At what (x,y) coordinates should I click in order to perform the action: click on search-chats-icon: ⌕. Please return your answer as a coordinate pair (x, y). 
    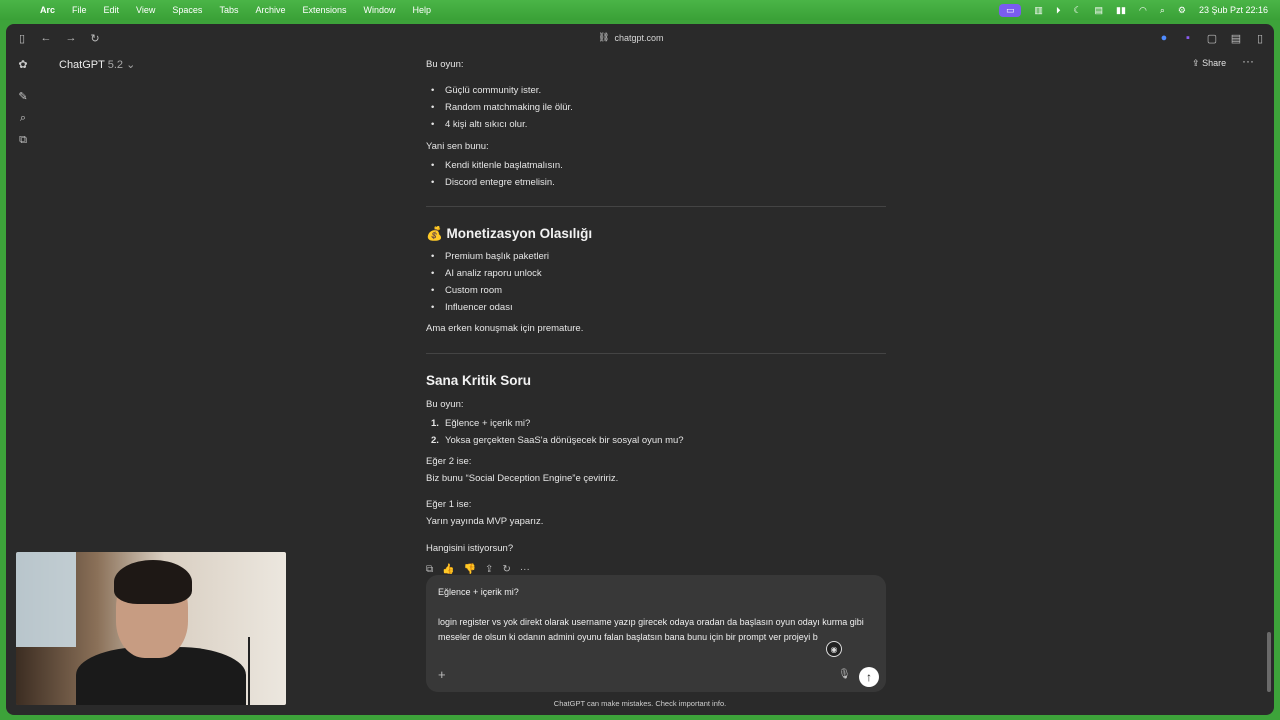
    Looking at the image, I should click on (23, 118).